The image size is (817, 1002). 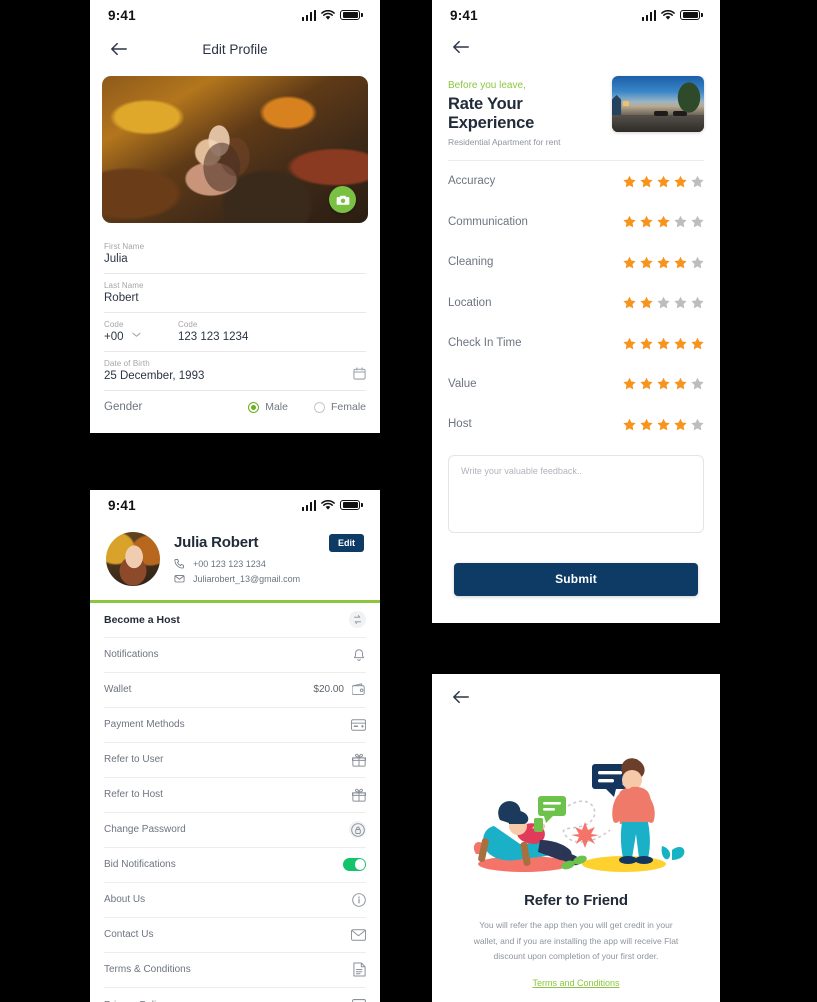 What do you see at coordinates (357, 619) in the screenshot?
I see `transfer-icon-button` at bounding box center [357, 619].